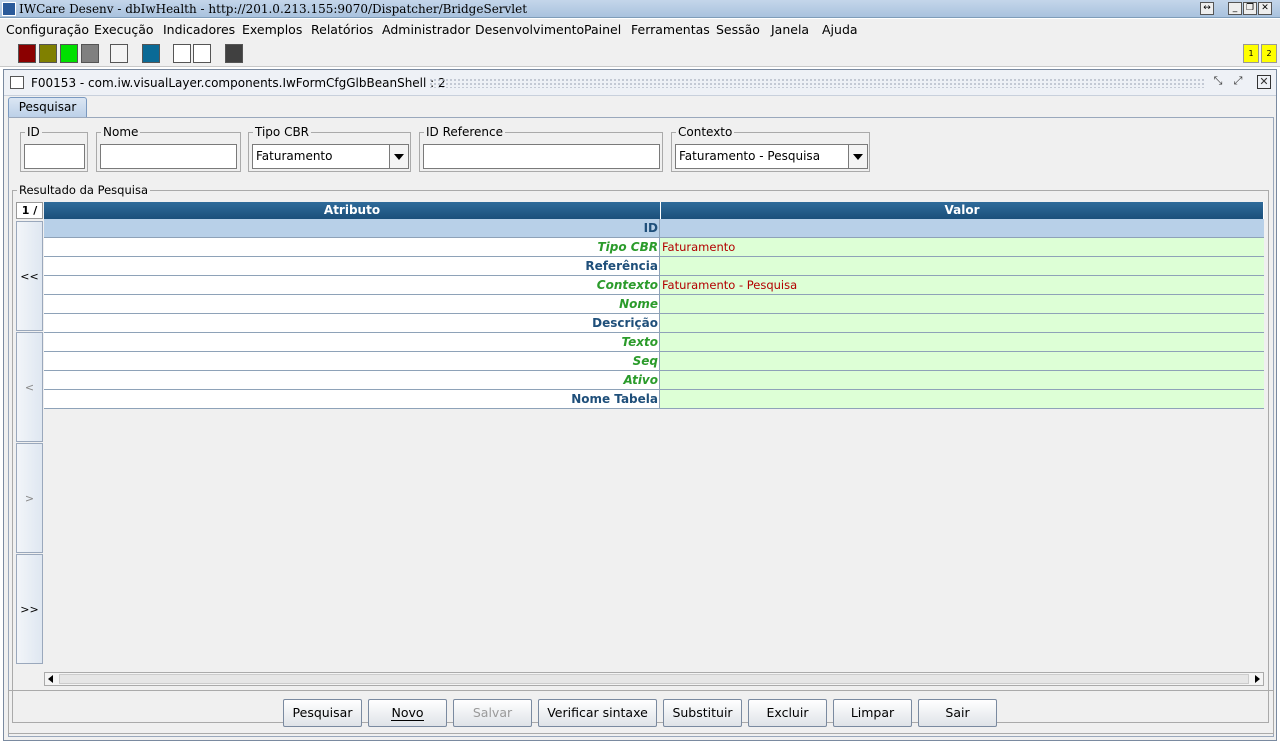 This screenshot has width=1280, height=744. I want to click on filter-contexto-select: Faturamento - Pesquisa, so click(771, 156).